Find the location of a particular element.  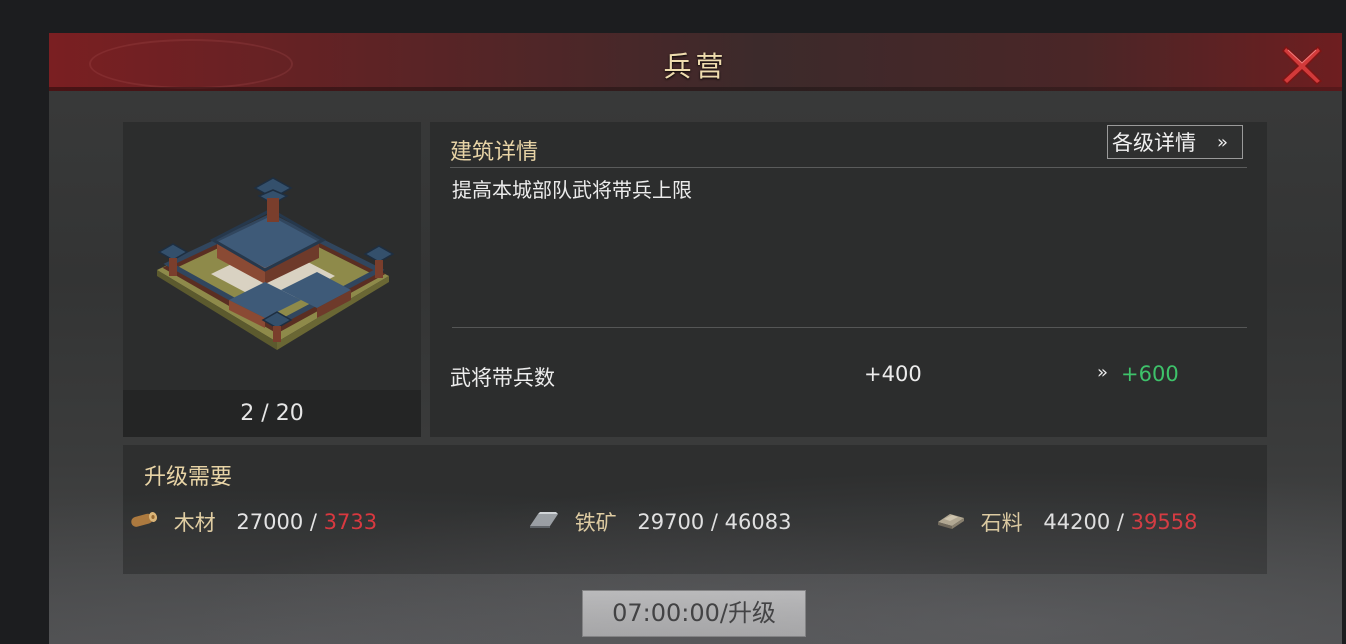

wood-log-icon is located at coordinates (144, 522).